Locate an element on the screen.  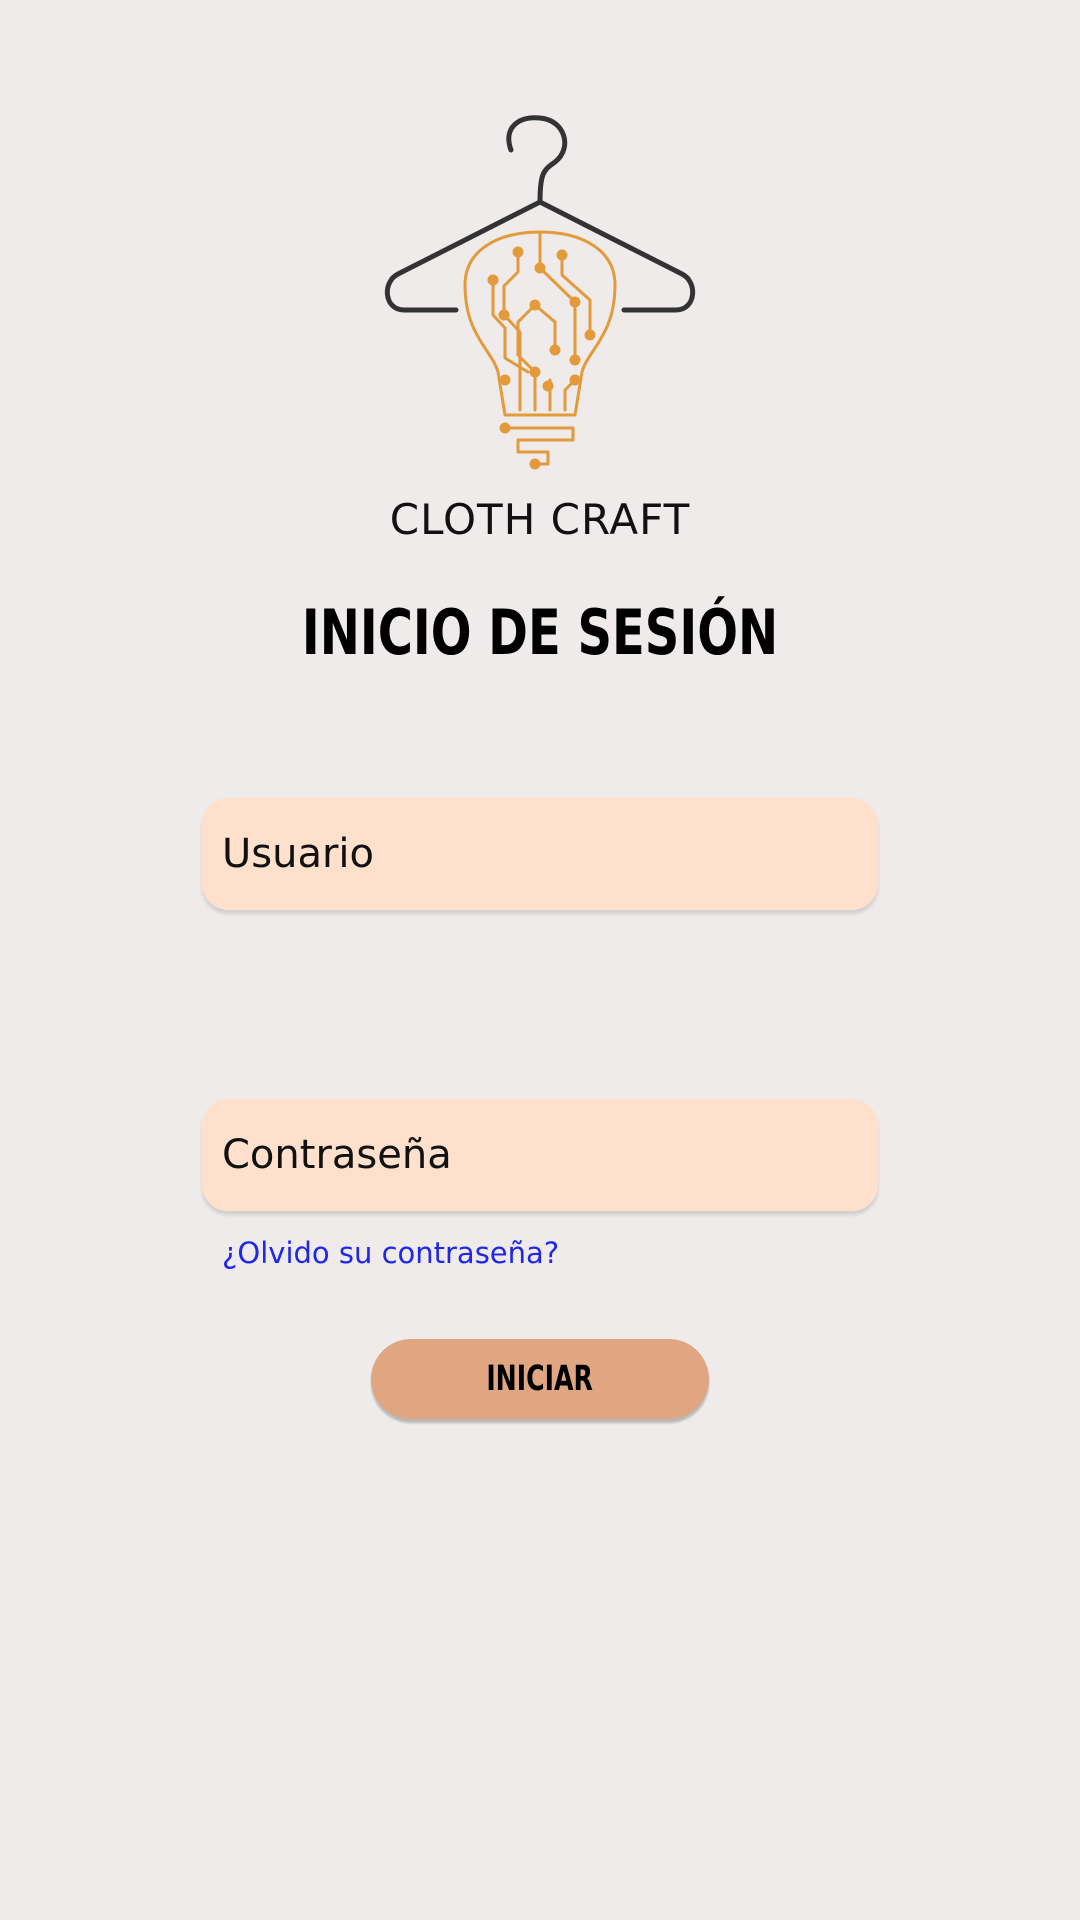
login-button: INICIAR is located at coordinates (540, 1379).